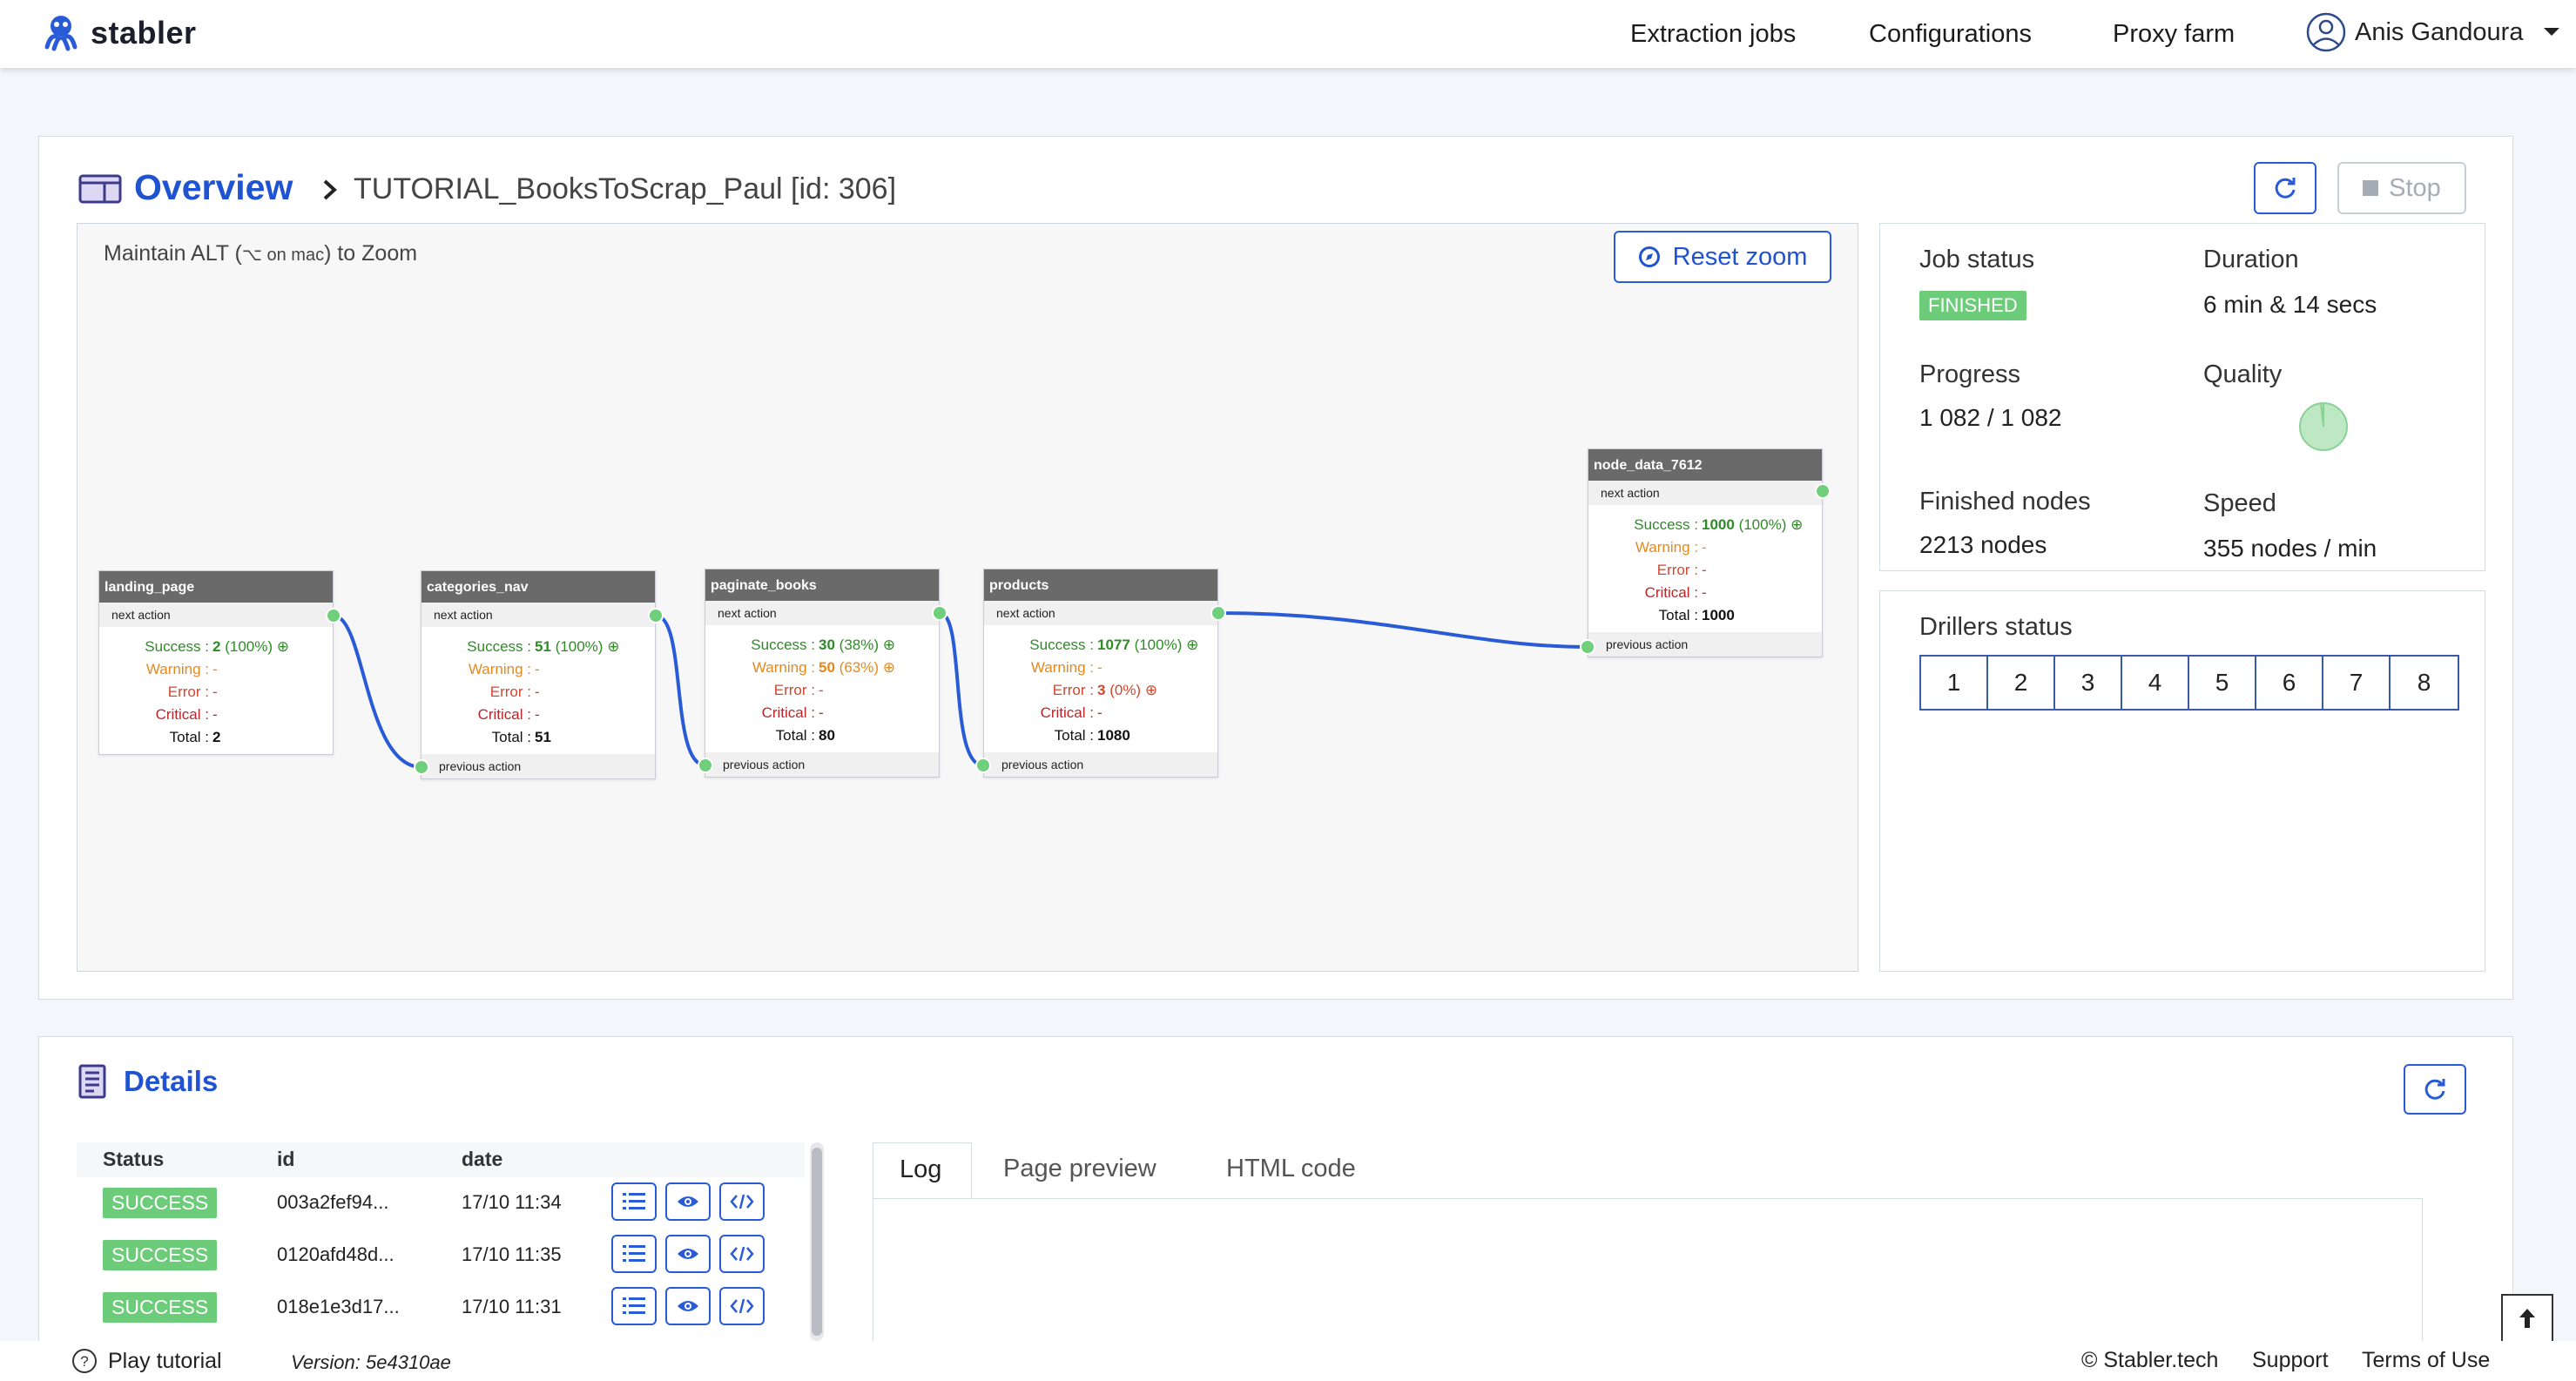 The image size is (2576, 1381). Describe the element at coordinates (2424, 683) in the screenshot. I see `driller-cell: 8` at that location.